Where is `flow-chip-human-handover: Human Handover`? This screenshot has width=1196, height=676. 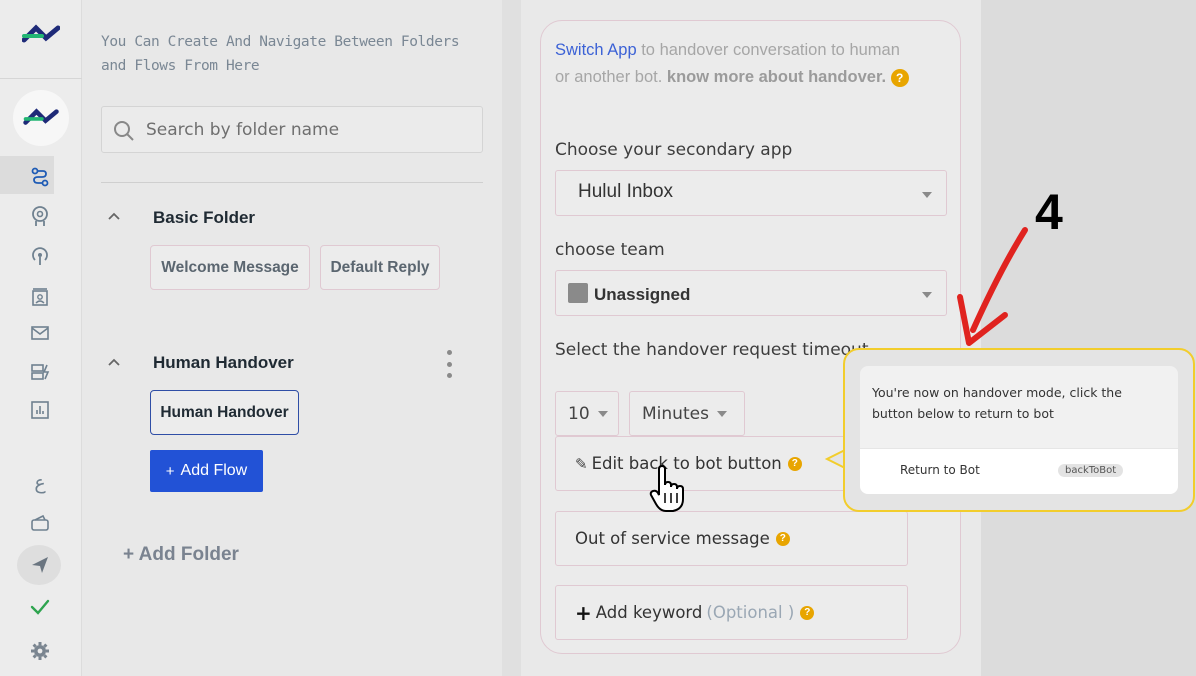 flow-chip-human-handover: Human Handover is located at coordinates (224, 412).